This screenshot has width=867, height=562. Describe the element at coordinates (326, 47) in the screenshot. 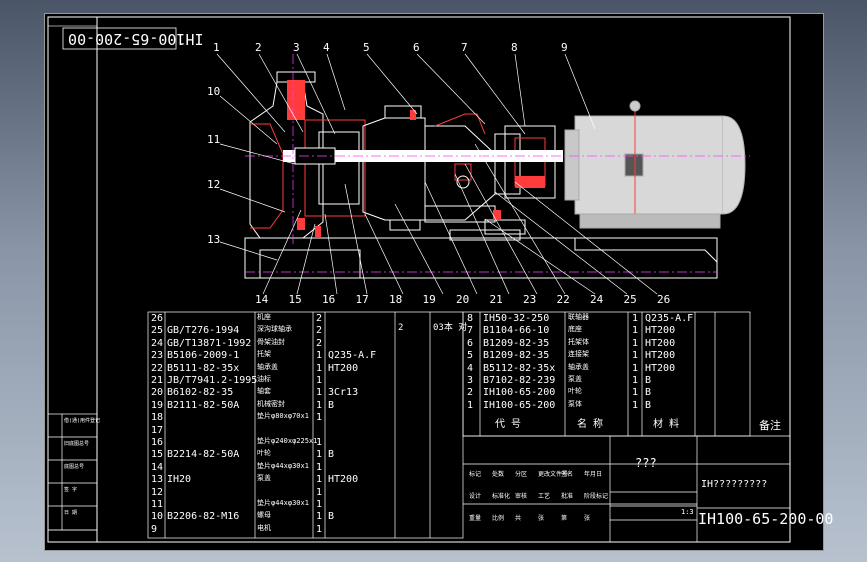

I see `callout-label: 4` at that location.